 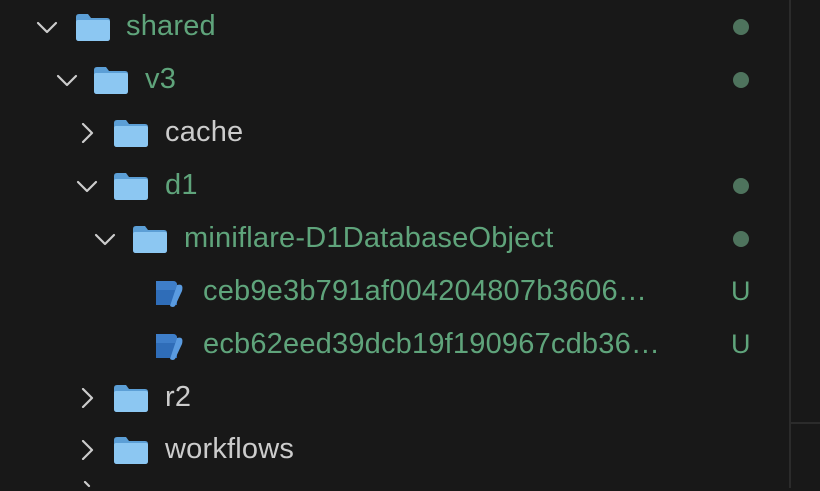 I want to click on tree-item-label: cache, so click(x=204, y=132).